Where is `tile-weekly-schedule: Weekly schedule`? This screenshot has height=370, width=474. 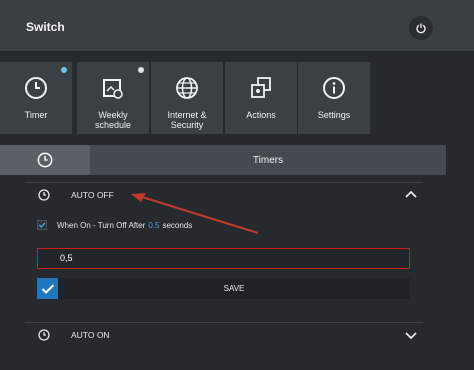 tile-weekly-schedule: Weekly schedule is located at coordinates (113, 98).